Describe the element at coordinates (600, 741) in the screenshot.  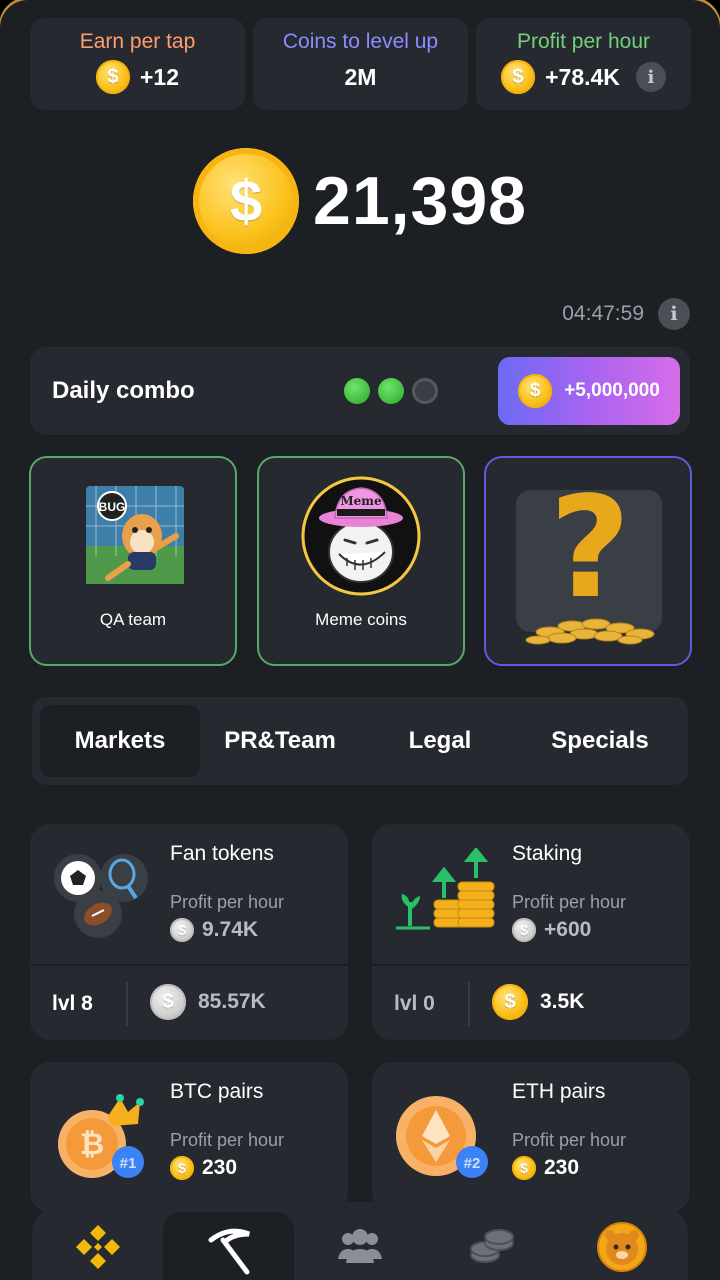
I see `tab-specials: Specials` at that location.